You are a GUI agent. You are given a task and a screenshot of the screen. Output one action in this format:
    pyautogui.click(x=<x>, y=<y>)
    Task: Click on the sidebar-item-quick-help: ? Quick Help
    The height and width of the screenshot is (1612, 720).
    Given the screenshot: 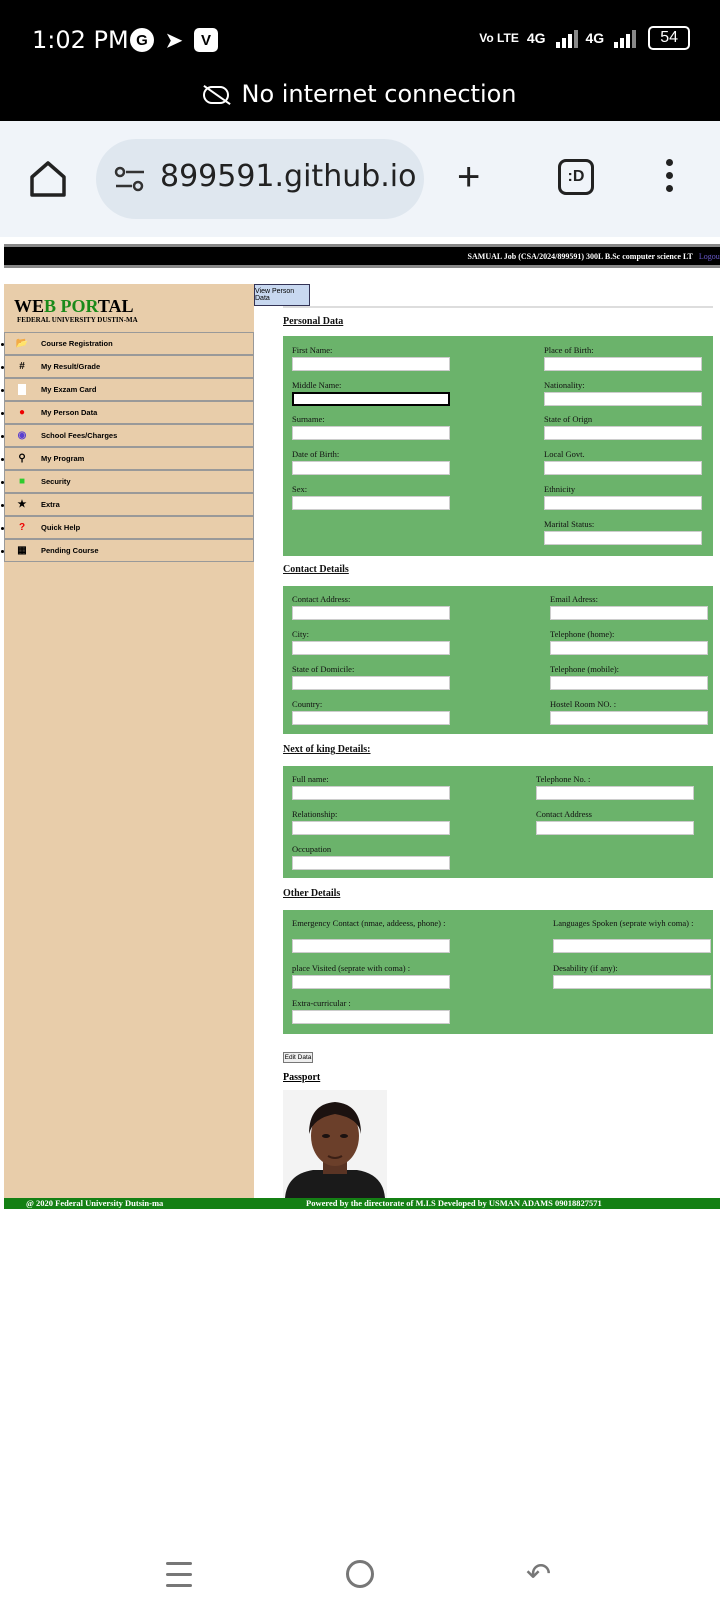 What is the action you would take?
    pyautogui.click(x=127, y=527)
    